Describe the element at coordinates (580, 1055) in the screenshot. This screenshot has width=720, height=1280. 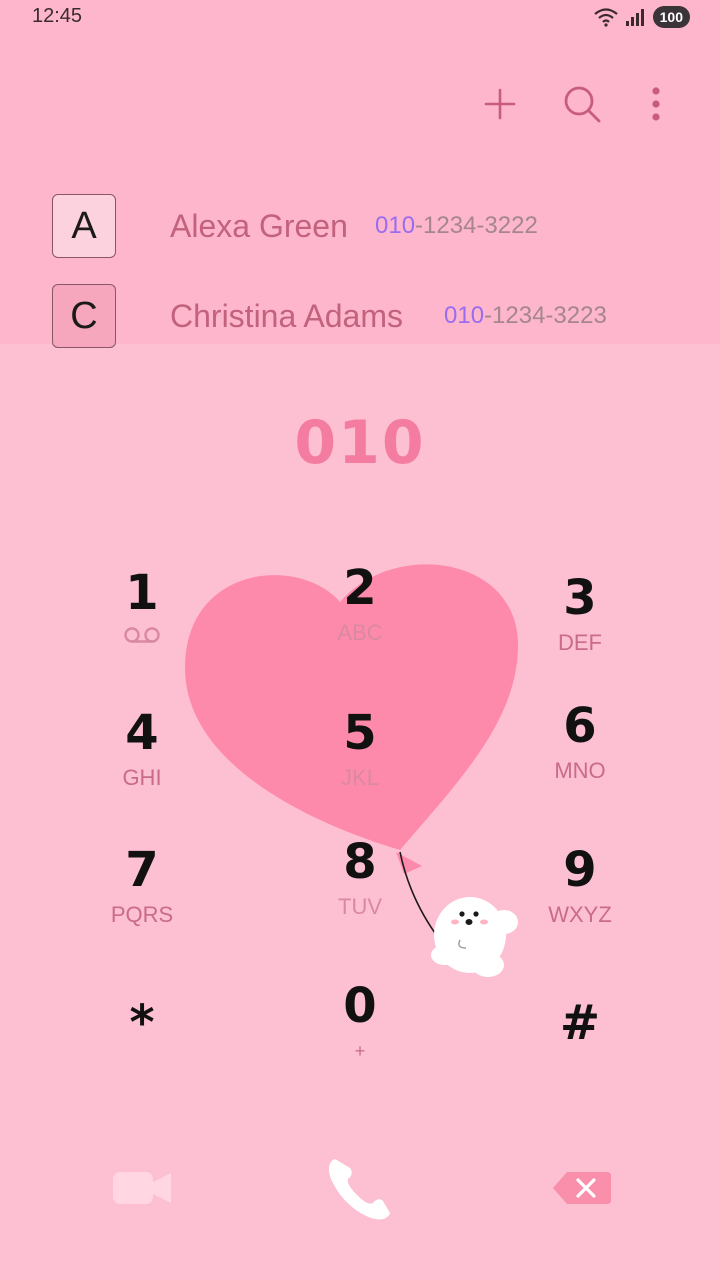
I see `dialpad-key-hash: #` at that location.